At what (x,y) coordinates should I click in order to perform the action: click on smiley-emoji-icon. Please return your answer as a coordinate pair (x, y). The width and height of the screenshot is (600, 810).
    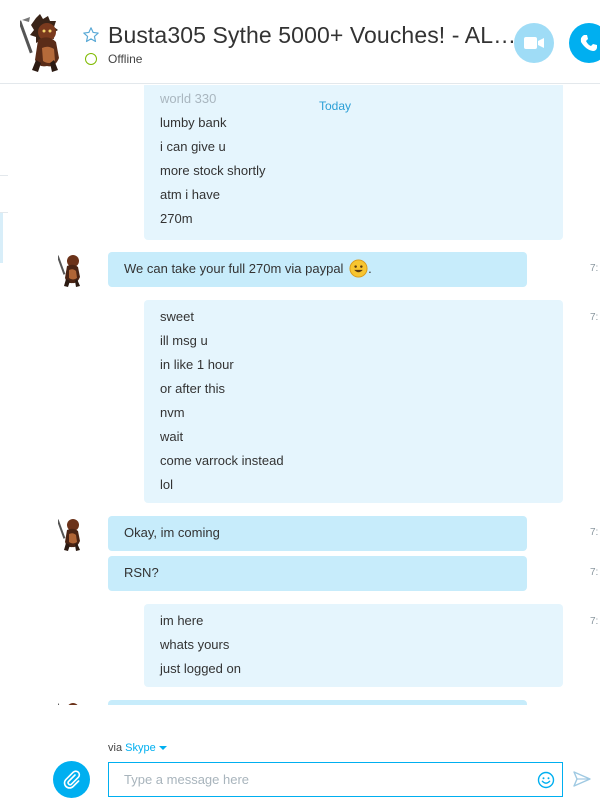
    Looking at the image, I should click on (358, 268).